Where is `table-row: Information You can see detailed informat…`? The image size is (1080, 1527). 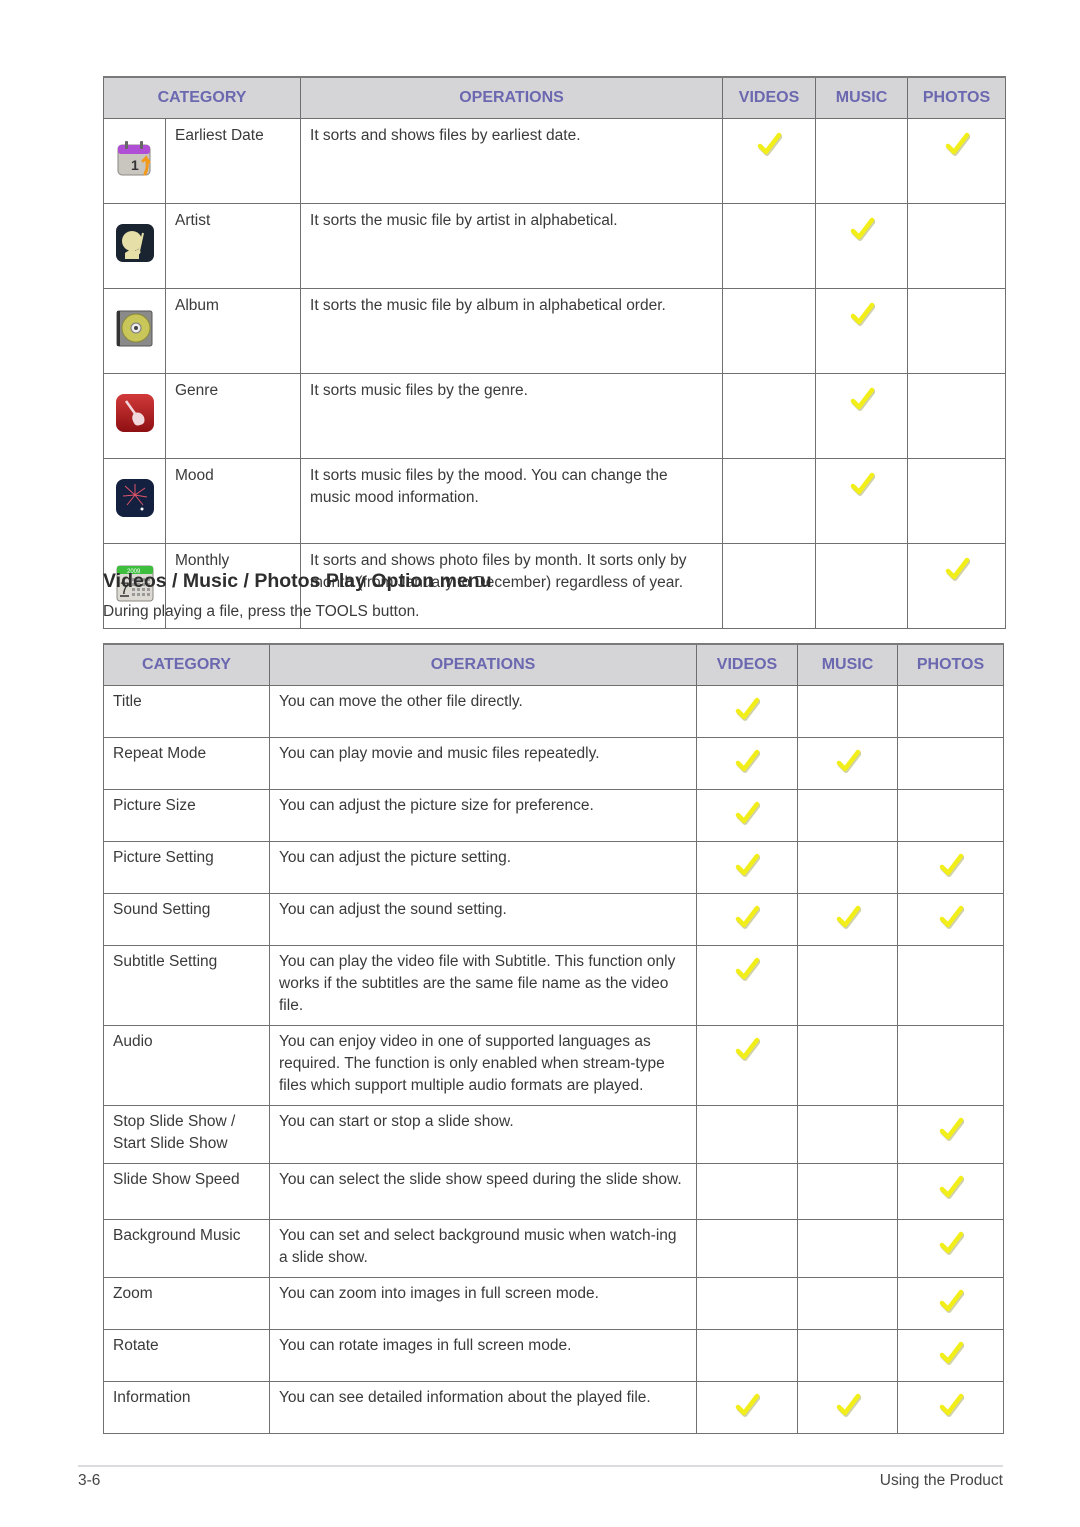
table-row: Information You can see detailed informat… is located at coordinates (553, 1407).